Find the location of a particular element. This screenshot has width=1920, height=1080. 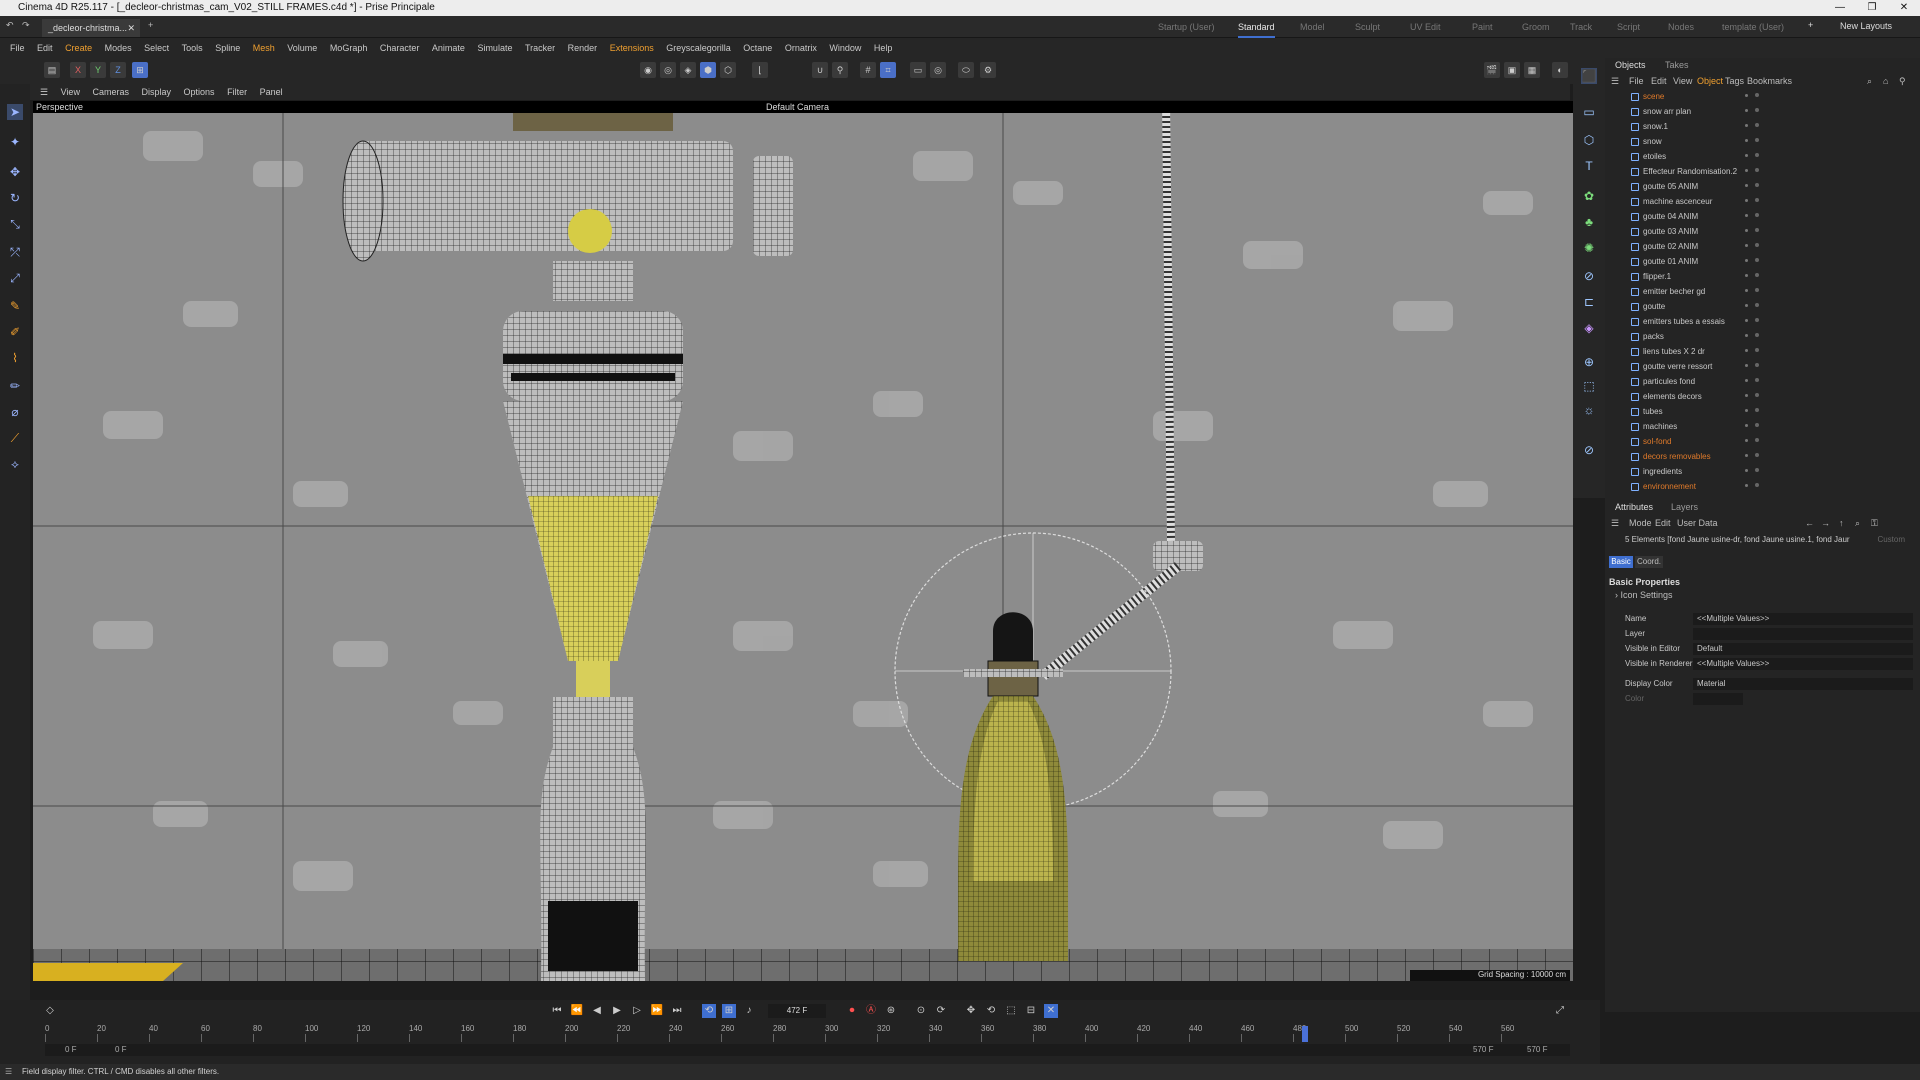

magnet-icon: ∪ is located at coordinates (820, 70).